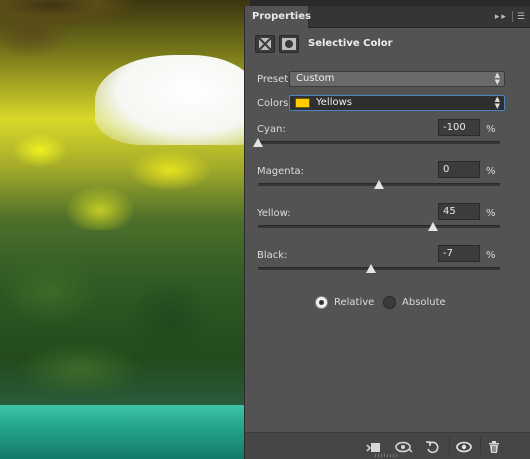  I want to click on visibility-eye-icon, so click(464, 447).